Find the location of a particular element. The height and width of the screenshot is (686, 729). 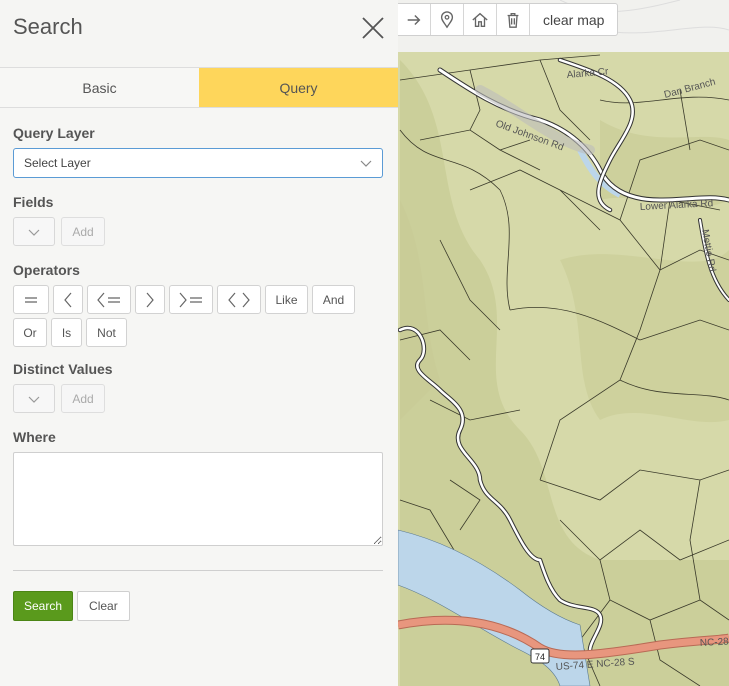

home-icon is located at coordinates (480, 19).